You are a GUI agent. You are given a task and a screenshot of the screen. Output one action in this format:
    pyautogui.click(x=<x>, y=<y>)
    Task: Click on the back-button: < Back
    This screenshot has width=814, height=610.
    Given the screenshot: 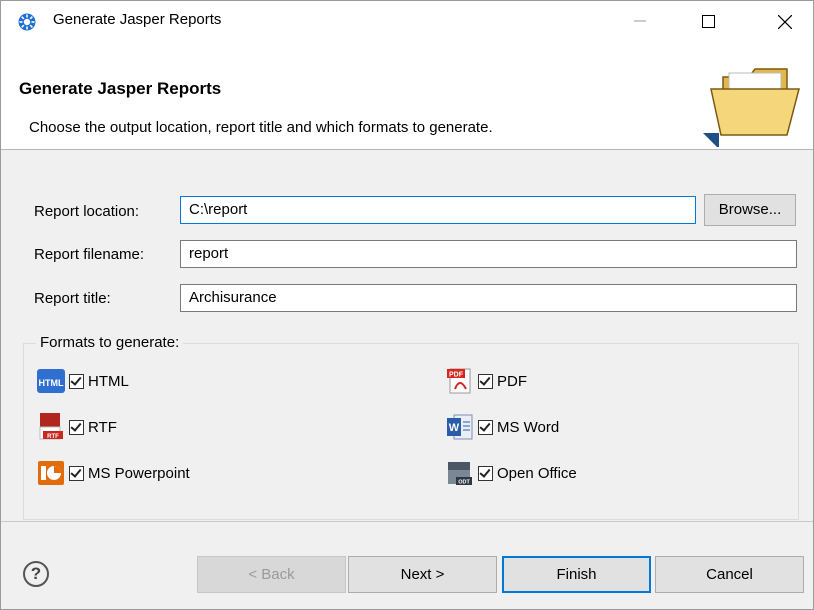 What is the action you would take?
    pyautogui.click(x=271, y=574)
    